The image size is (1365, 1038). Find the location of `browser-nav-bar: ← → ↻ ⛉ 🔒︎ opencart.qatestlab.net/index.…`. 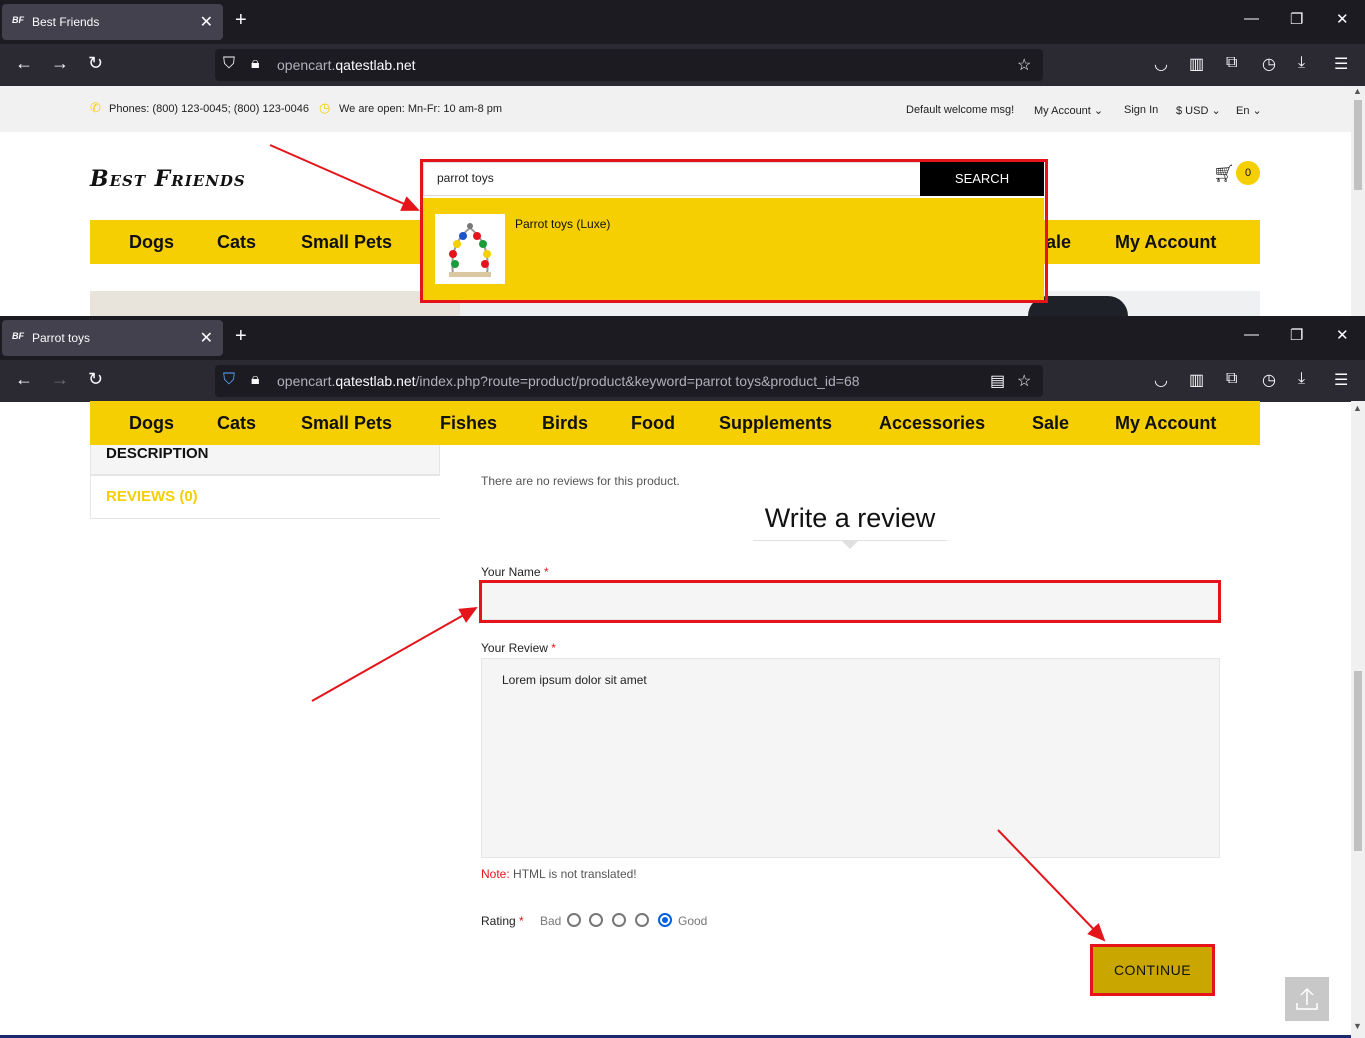

browser-nav-bar: ← → ↻ ⛉ 🔒︎ opencart.qatestlab.net/index.… is located at coordinates (682, 381).